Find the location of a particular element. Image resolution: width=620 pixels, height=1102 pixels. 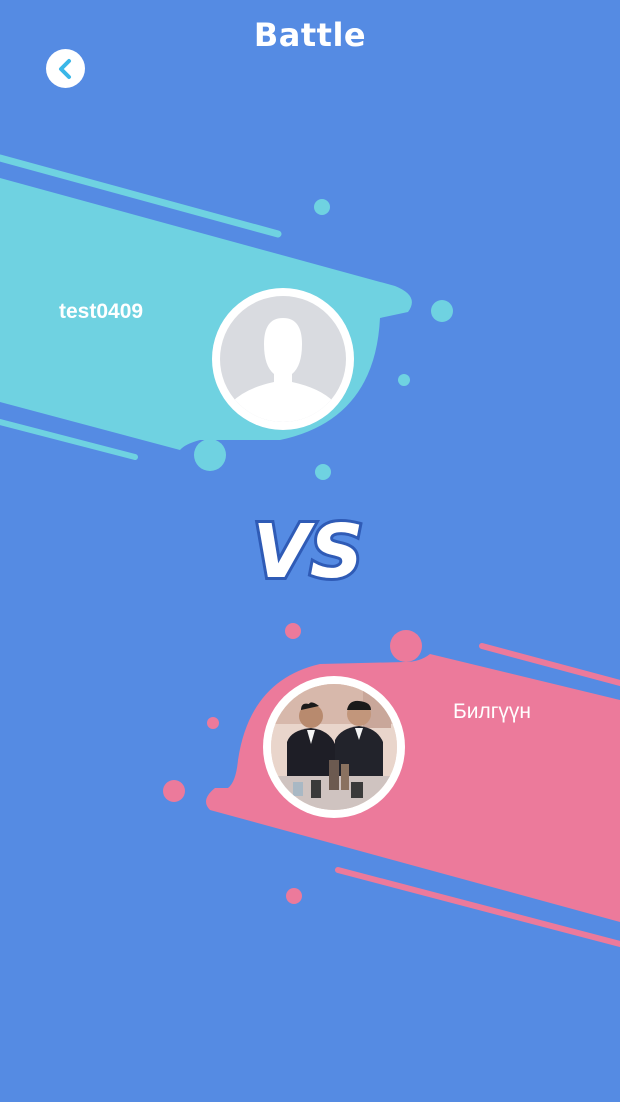

back-button is located at coordinates (65, 68).